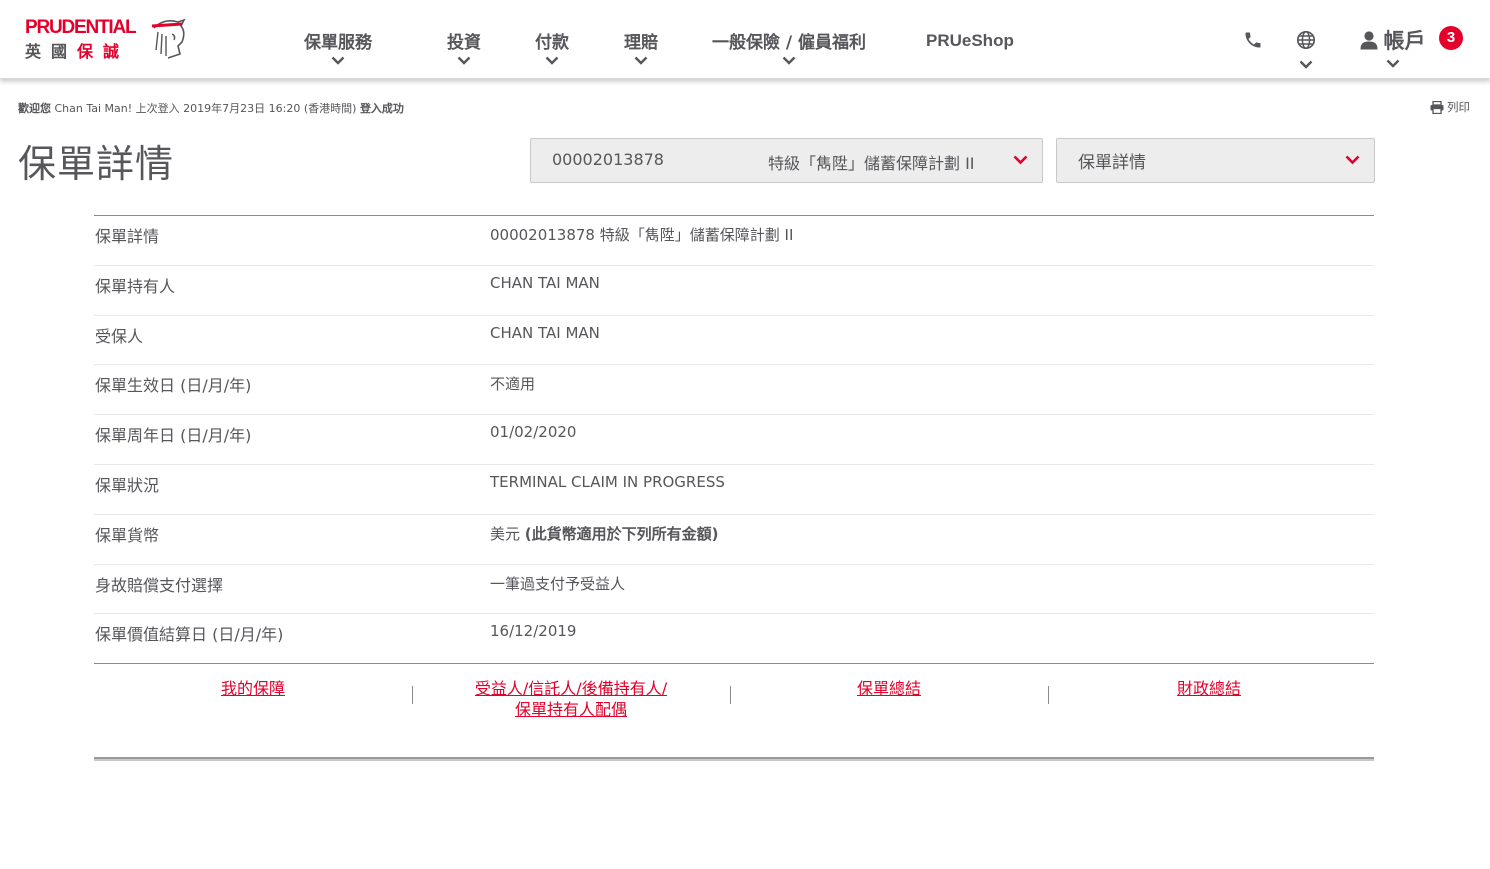  Describe the element at coordinates (168, 38) in the screenshot. I see `prudence-lady-icon` at that location.